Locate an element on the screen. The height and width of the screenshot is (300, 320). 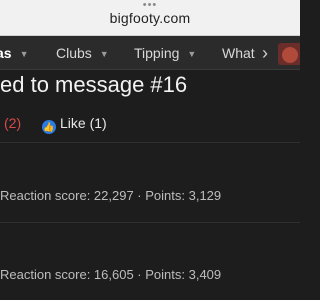
like-button: 👍 Like (1) is located at coordinates (74, 124).